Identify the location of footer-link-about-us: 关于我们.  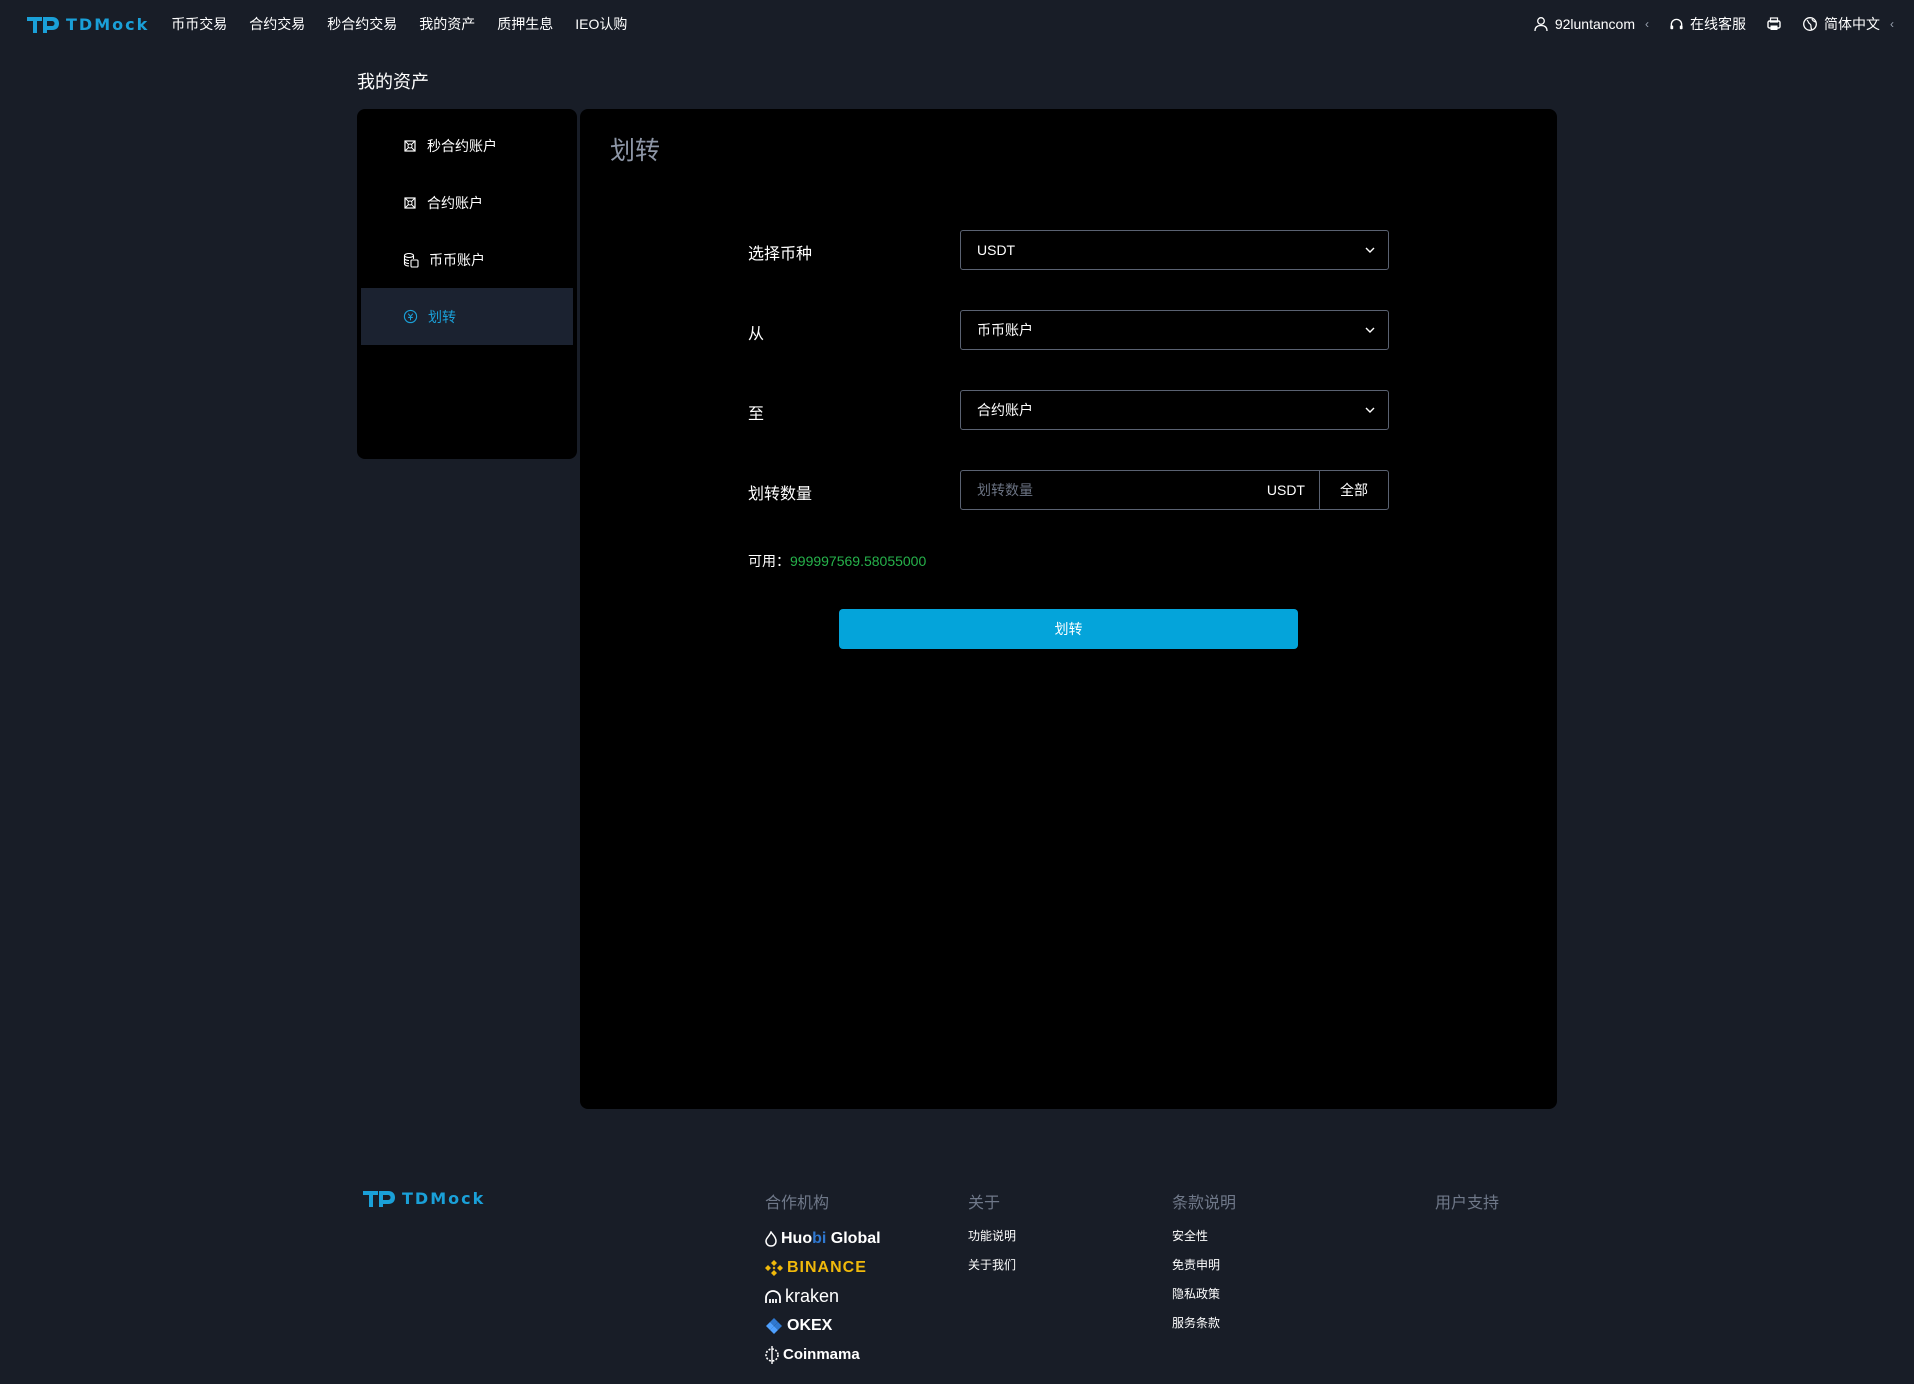
(992, 1264).